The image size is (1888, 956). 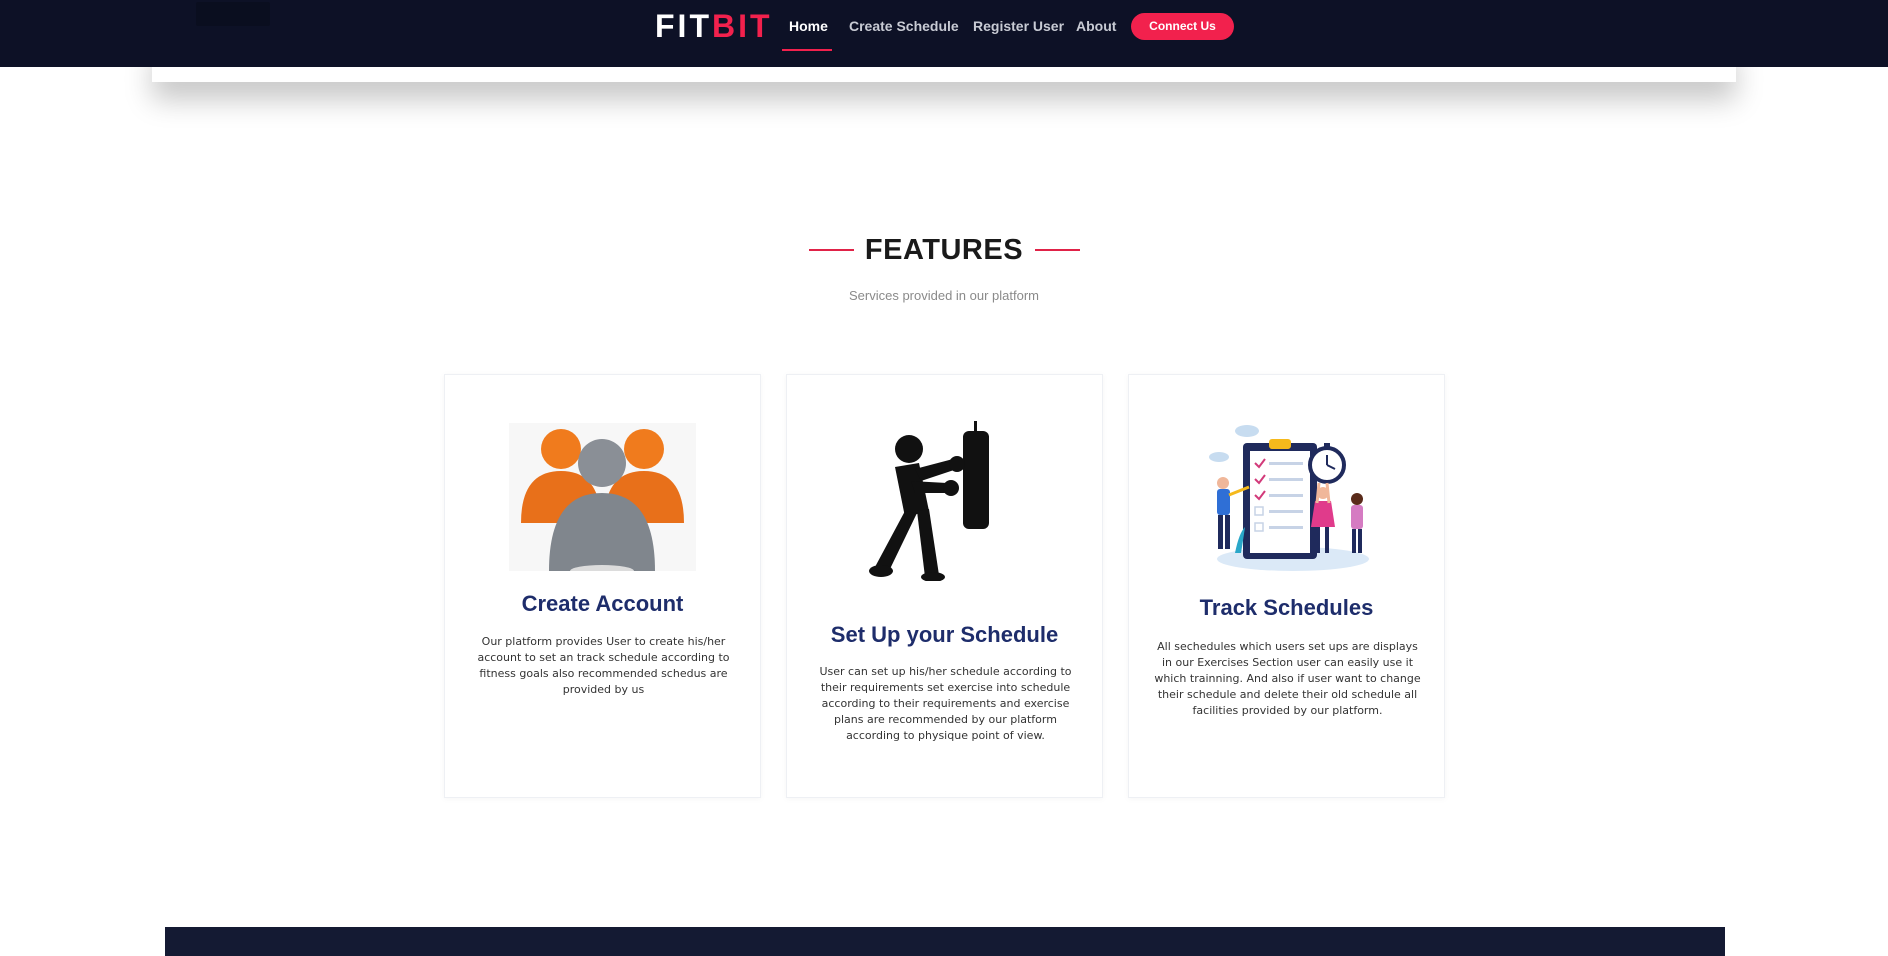 What do you see at coordinates (944, 295) in the screenshot?
I see `features-subtitle: Services provided in our platform` at bounding box center [944, 295].